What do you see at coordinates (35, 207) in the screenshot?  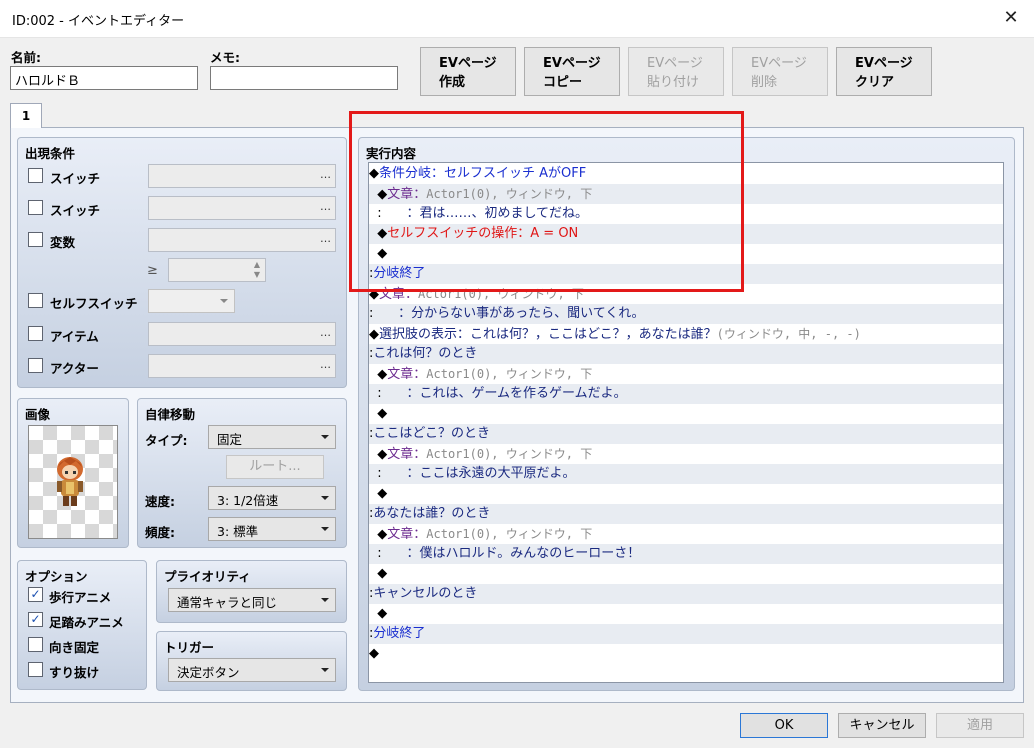 I see `switch2-checkbox` at bounding box center [35, 207].